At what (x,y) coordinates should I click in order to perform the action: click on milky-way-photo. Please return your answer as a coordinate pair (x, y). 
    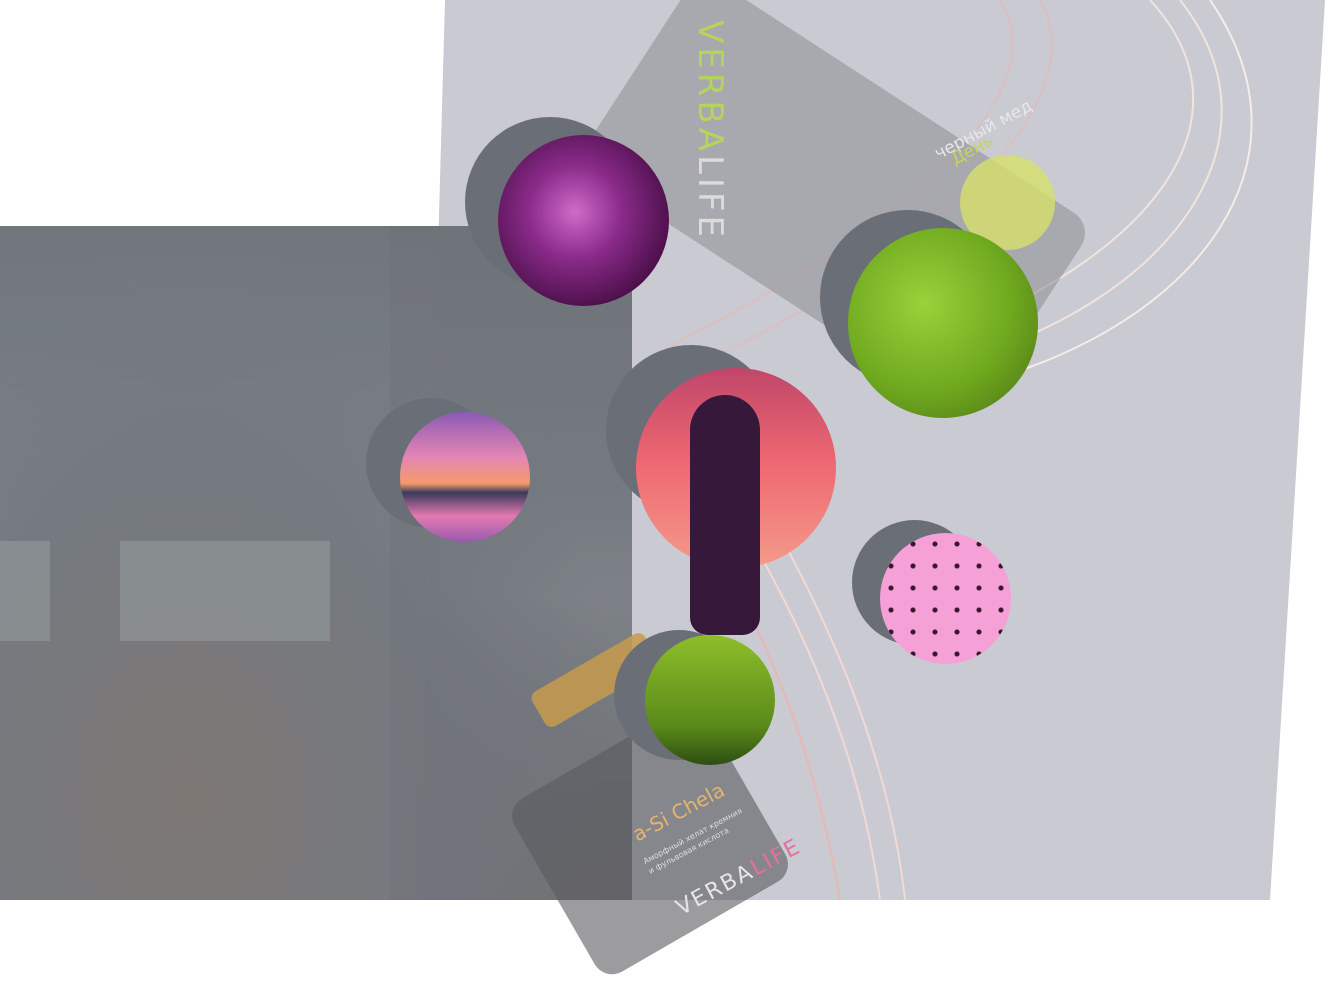
    Looking at the image, I should click on (583, 220).